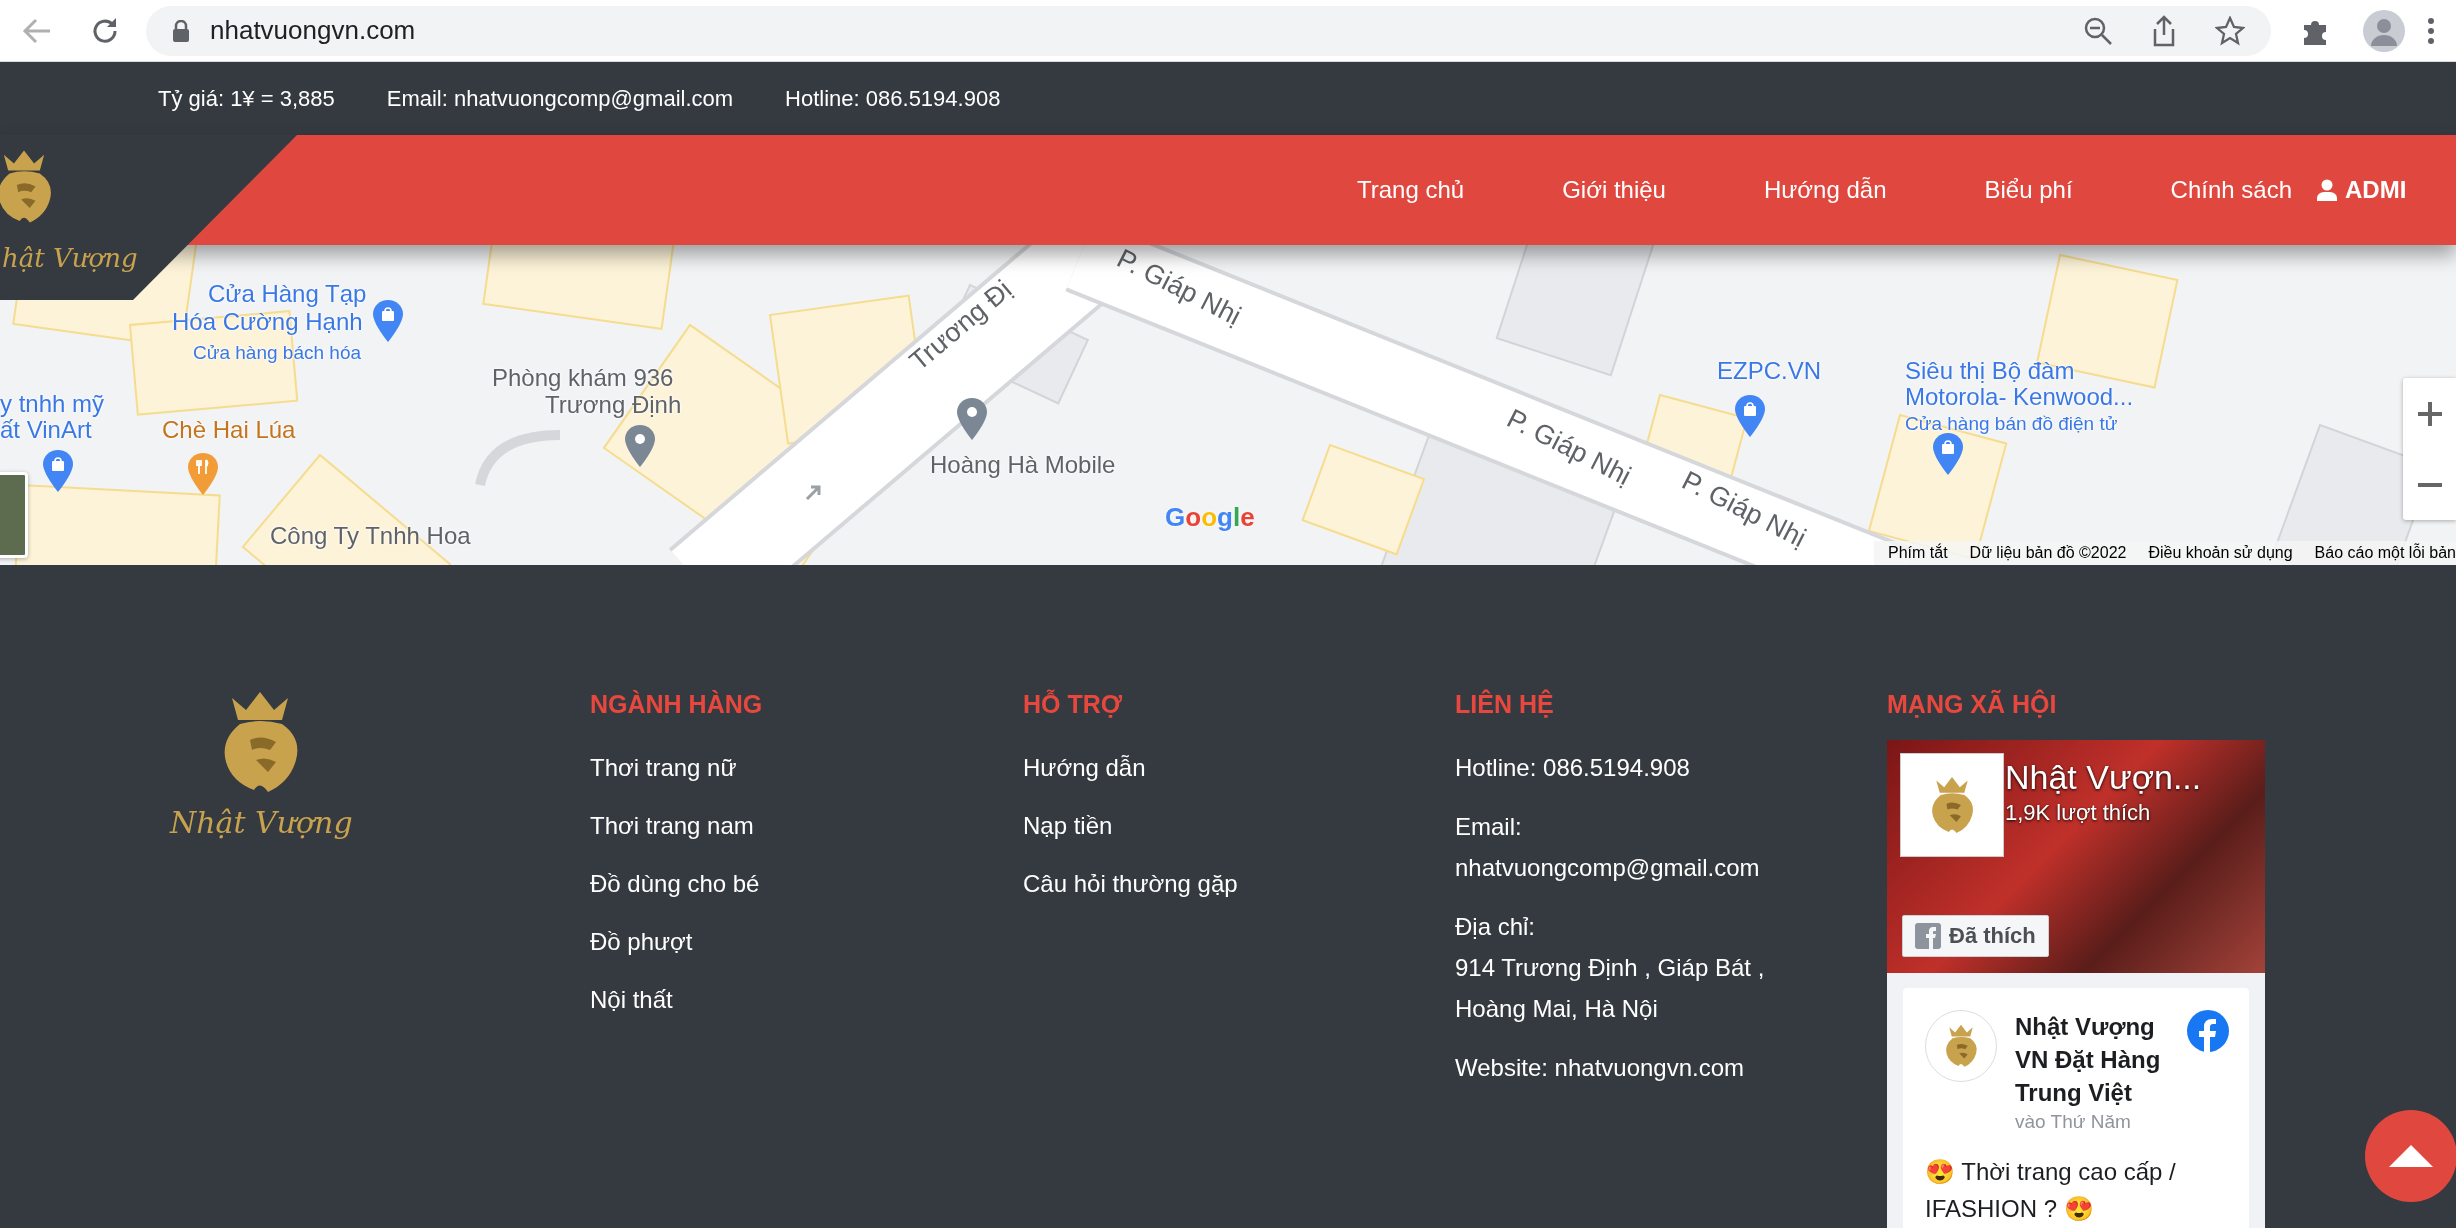  Describe the element at coordinates (2098, 30) in the screenshot. I see `zoom-out-icon` at that location.